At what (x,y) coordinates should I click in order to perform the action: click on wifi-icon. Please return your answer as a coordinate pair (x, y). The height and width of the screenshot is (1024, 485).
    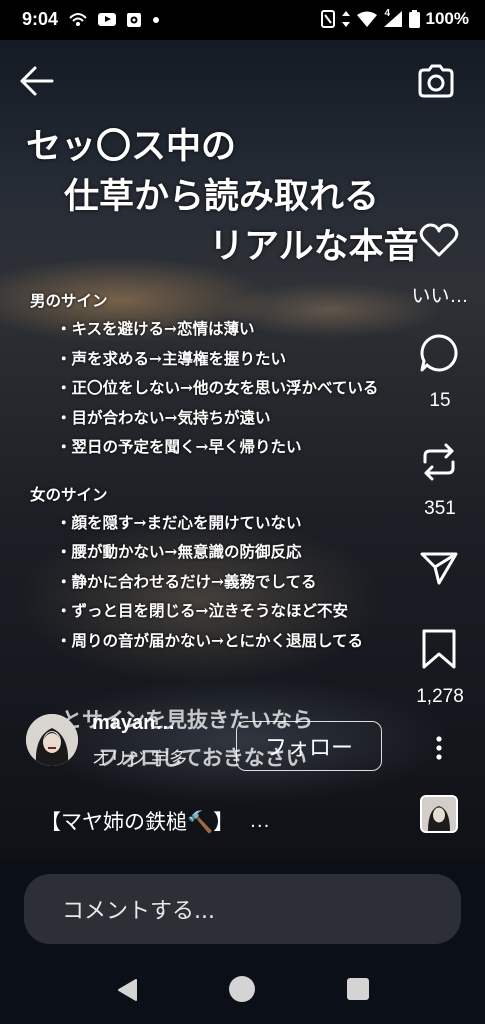
    Looking at the image, I should click on (366, 19).